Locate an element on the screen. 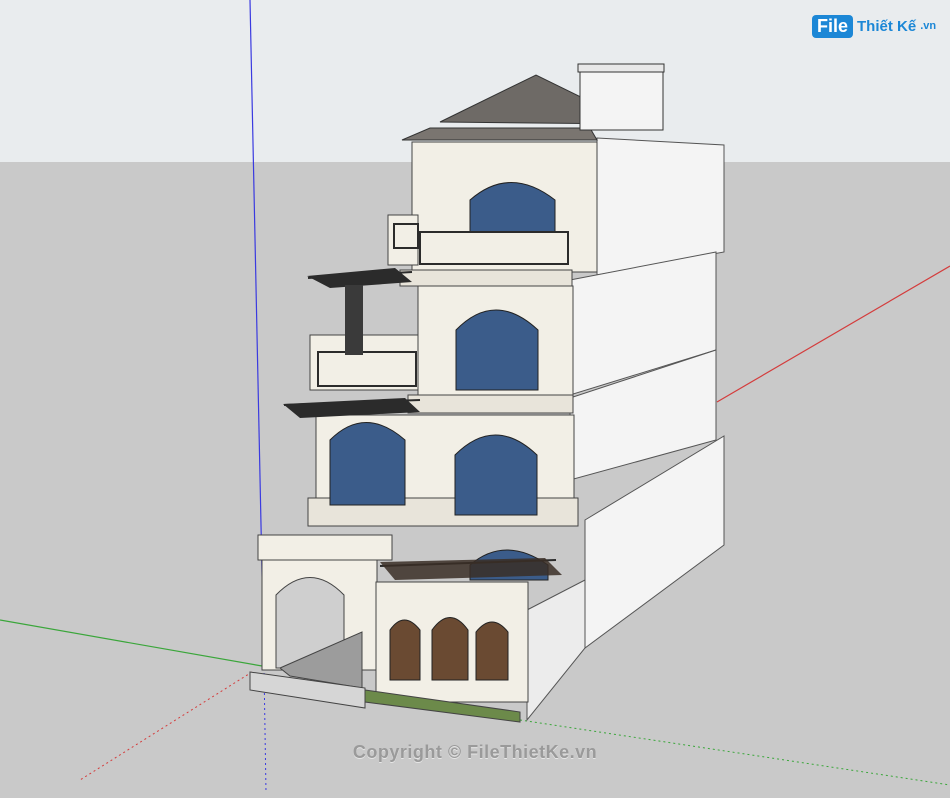  watermark-logo: File Thiết Kế .vn is located at coordinates (874, 26).